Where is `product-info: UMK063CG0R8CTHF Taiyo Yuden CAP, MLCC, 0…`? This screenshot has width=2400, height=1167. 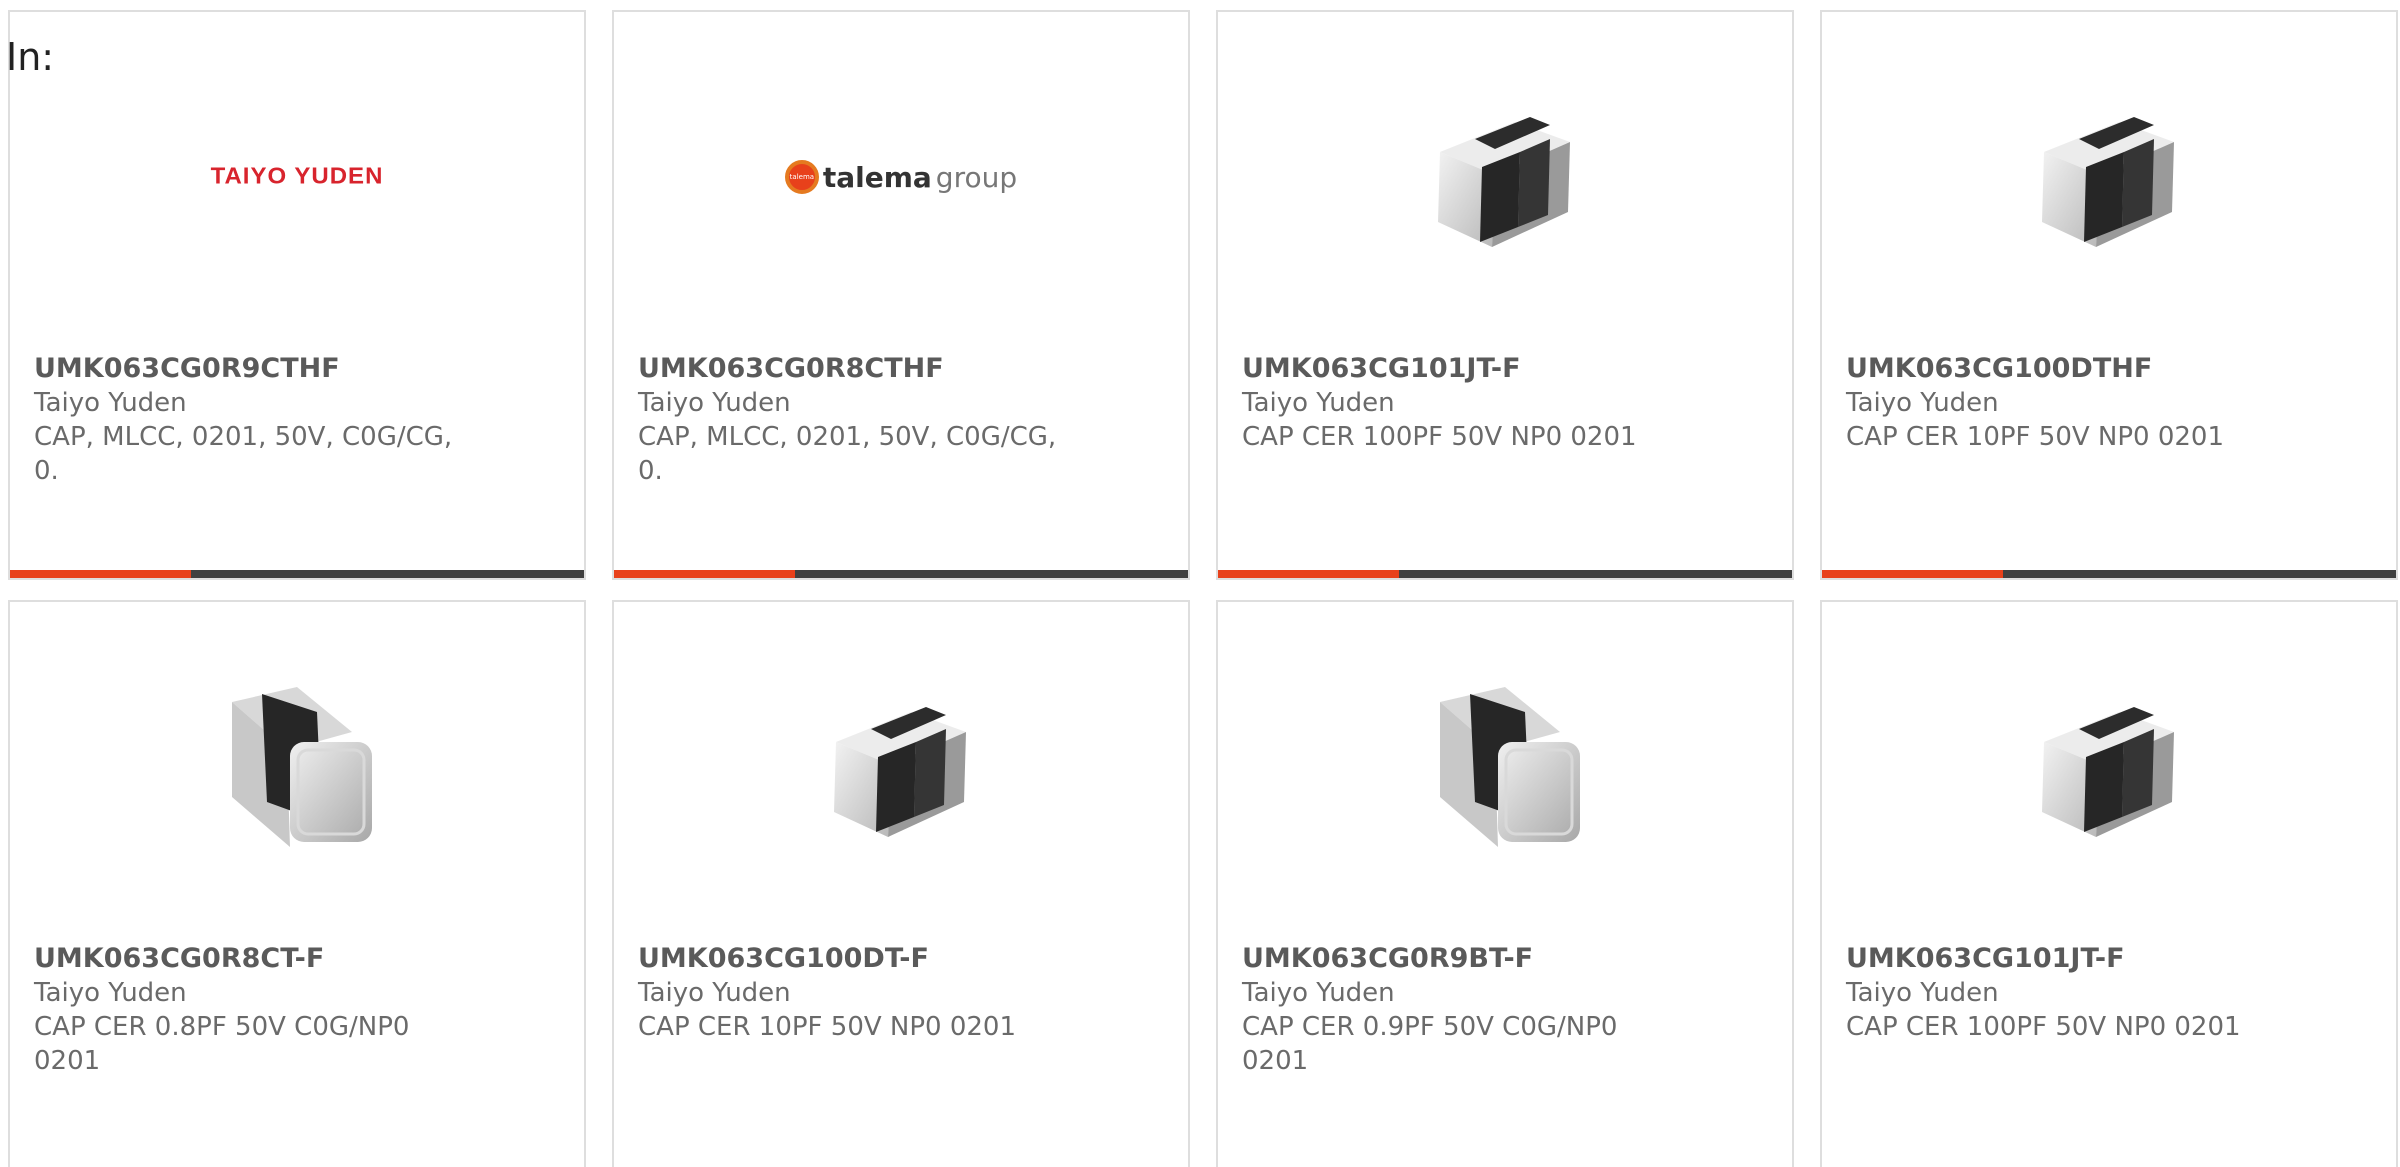 product-info: UMK063CG0R8CTHF Taiyo Yuden CAP, MLCC, 0… is located at coordinates (848, 420).